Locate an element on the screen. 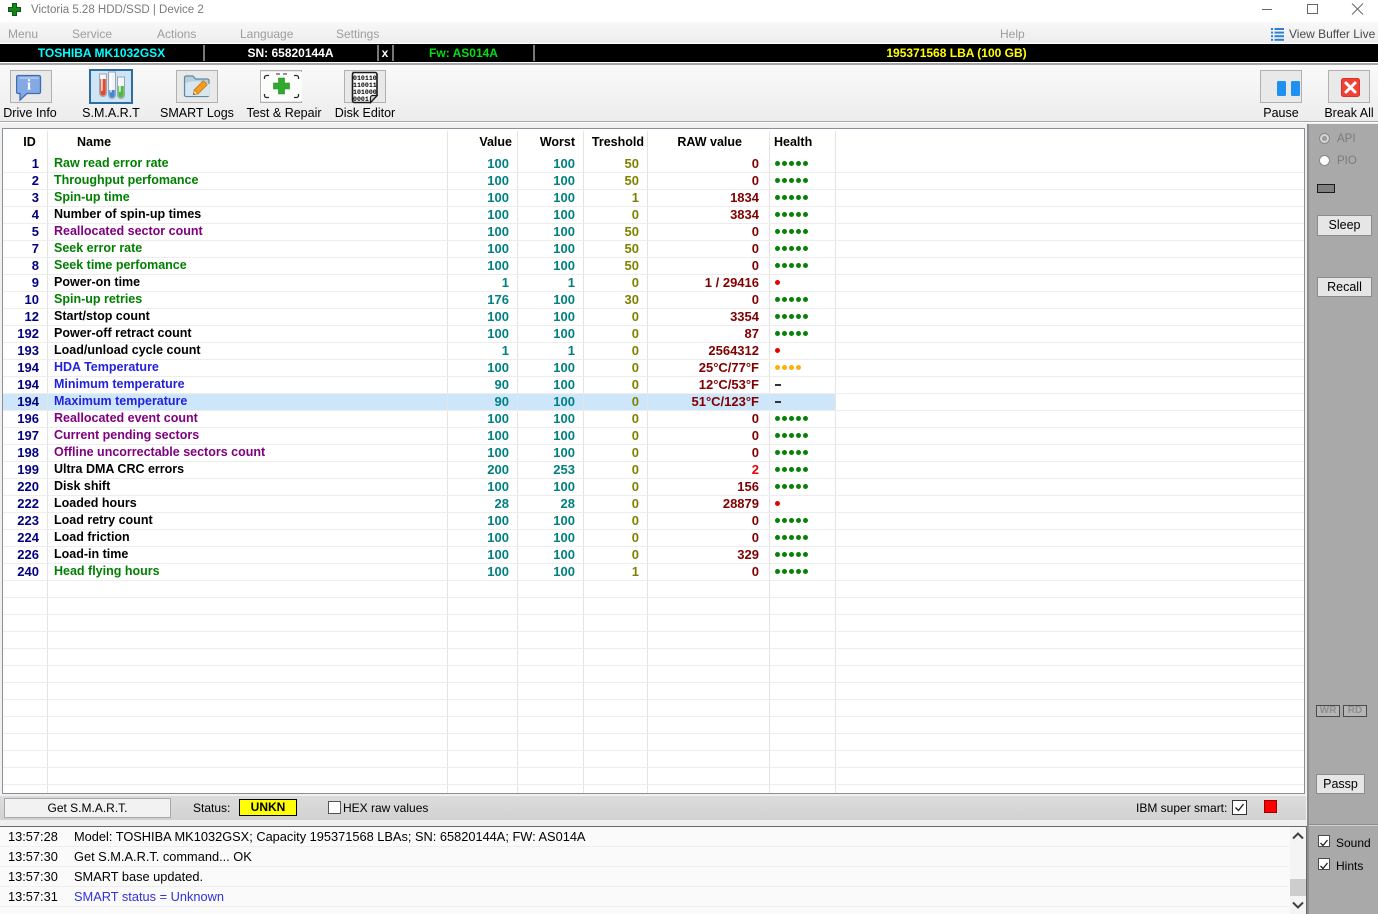  svg-text: 0001 is located at coordinates (361, 99).